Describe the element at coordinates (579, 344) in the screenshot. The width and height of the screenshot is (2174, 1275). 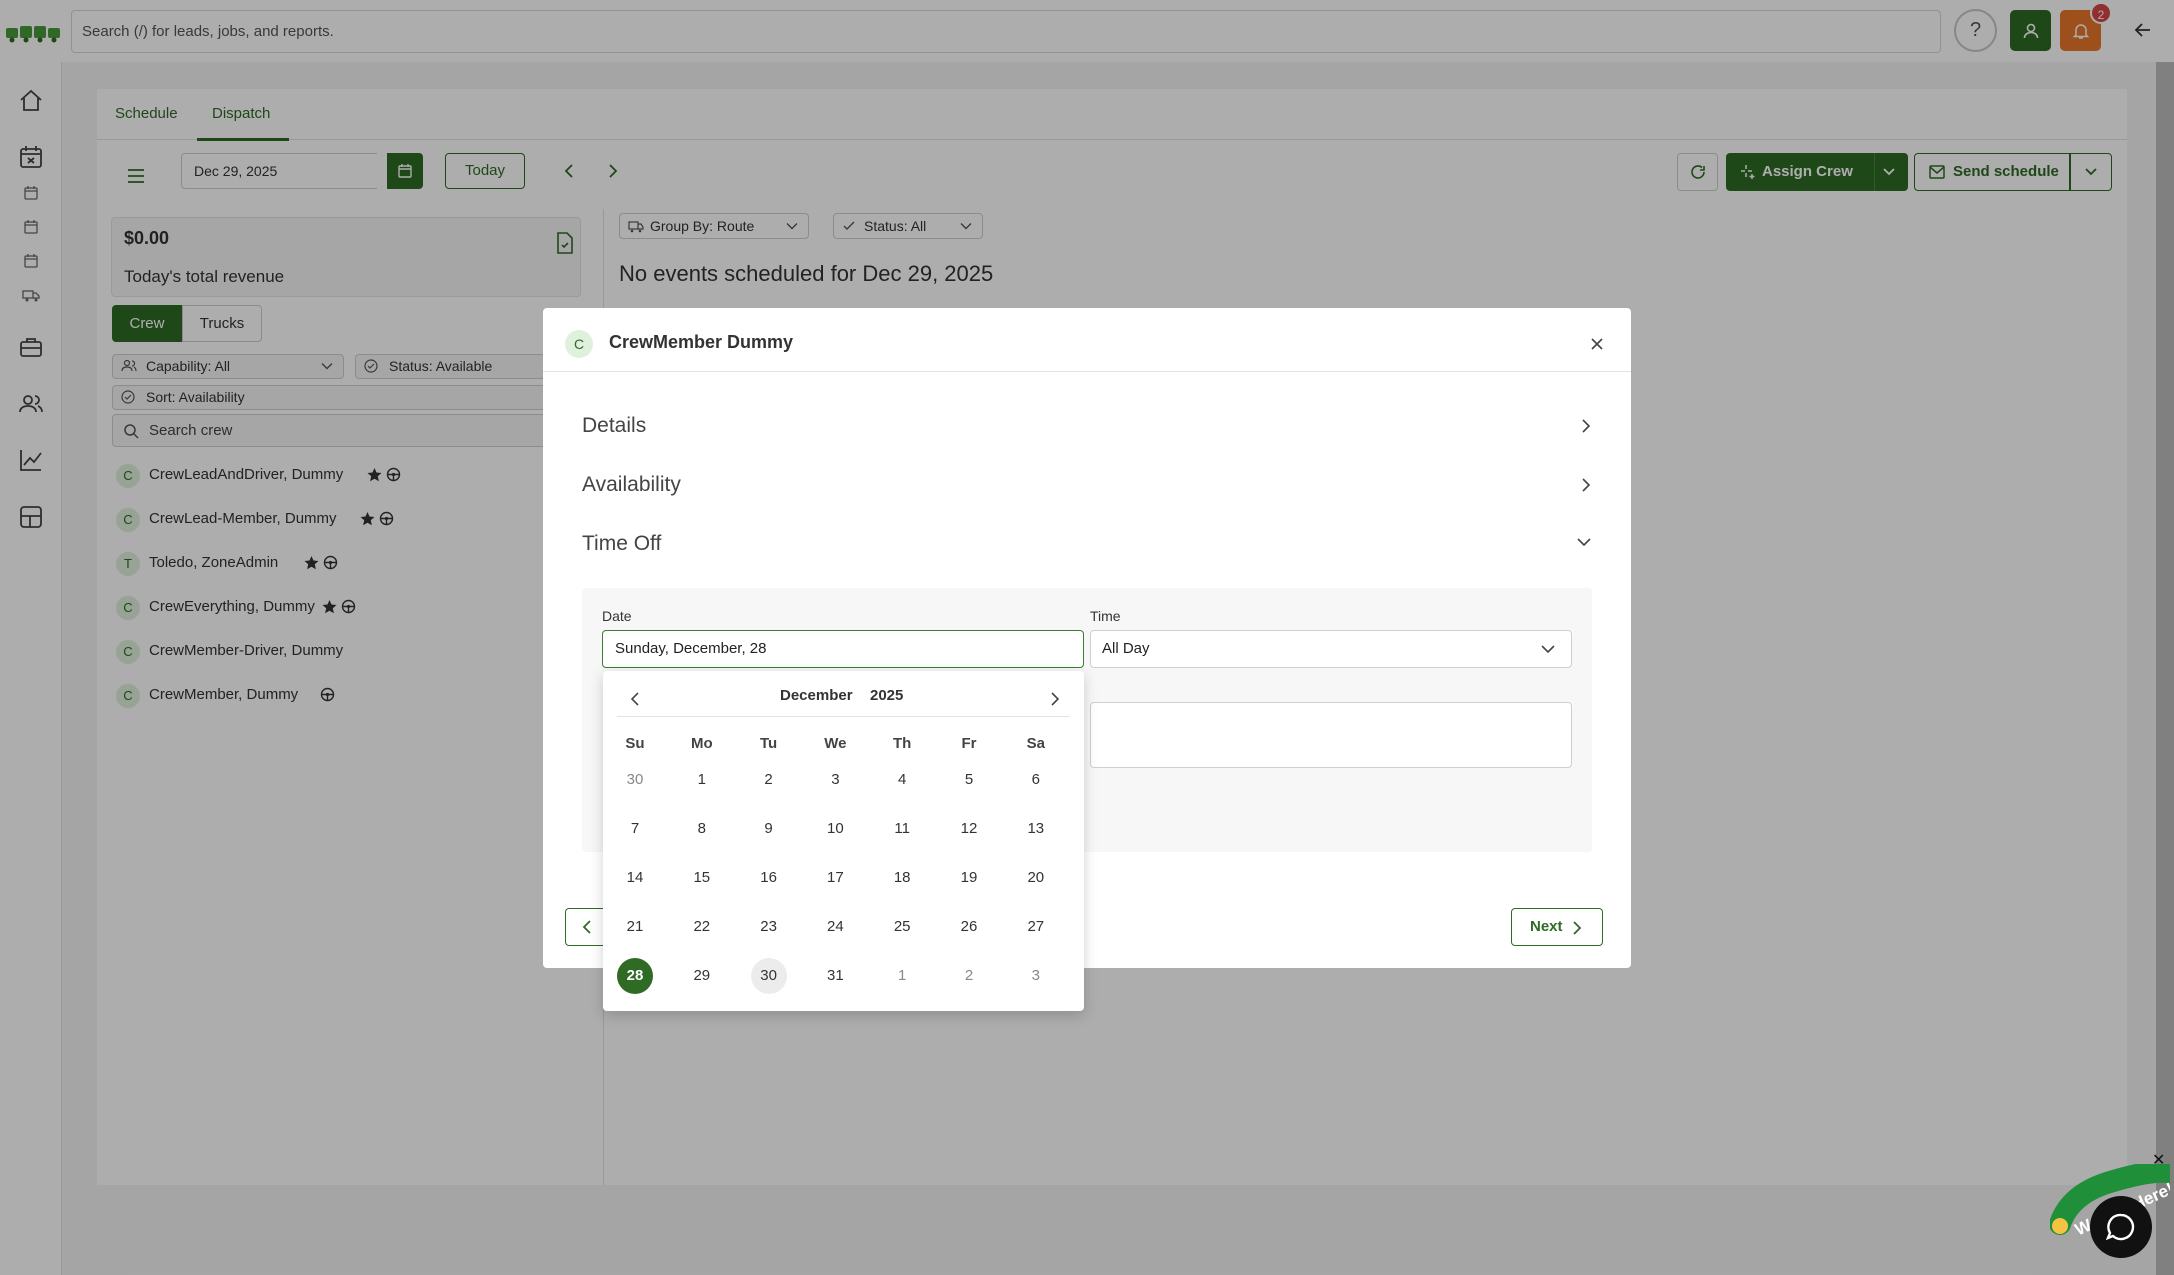
I see `avatar: C` at that location.